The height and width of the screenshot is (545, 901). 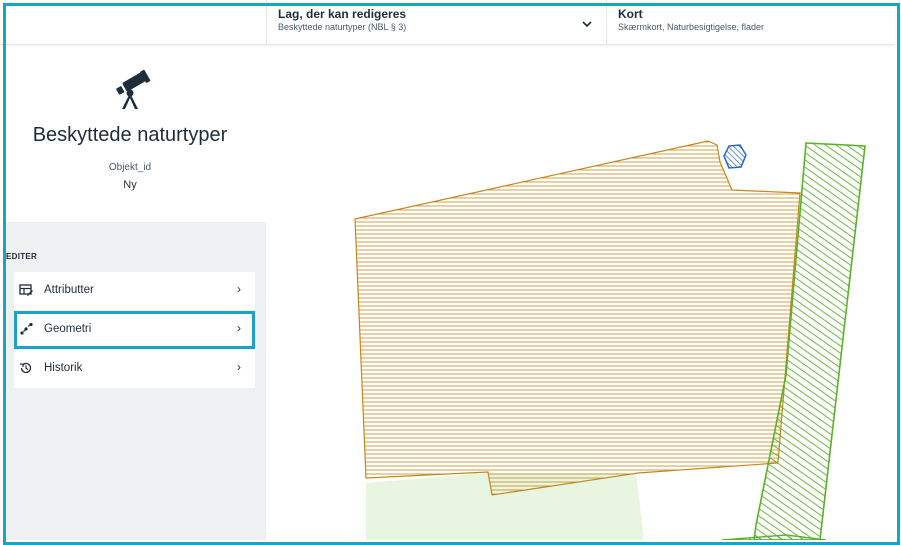 What do you see at coordinates (69, 290) in the screenshot?
I see `menu-item-label: Attributter` at bounding box center [69, 290].